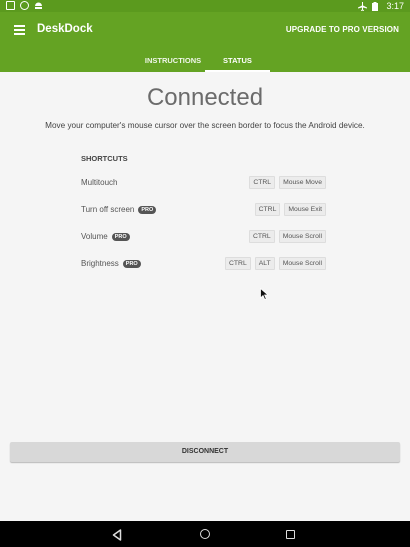 This screenshot has height=547, width=410. Describe the element at coordinates (100, 263) in the screenshot. I see `shortcut-label: Brightness` at that location.